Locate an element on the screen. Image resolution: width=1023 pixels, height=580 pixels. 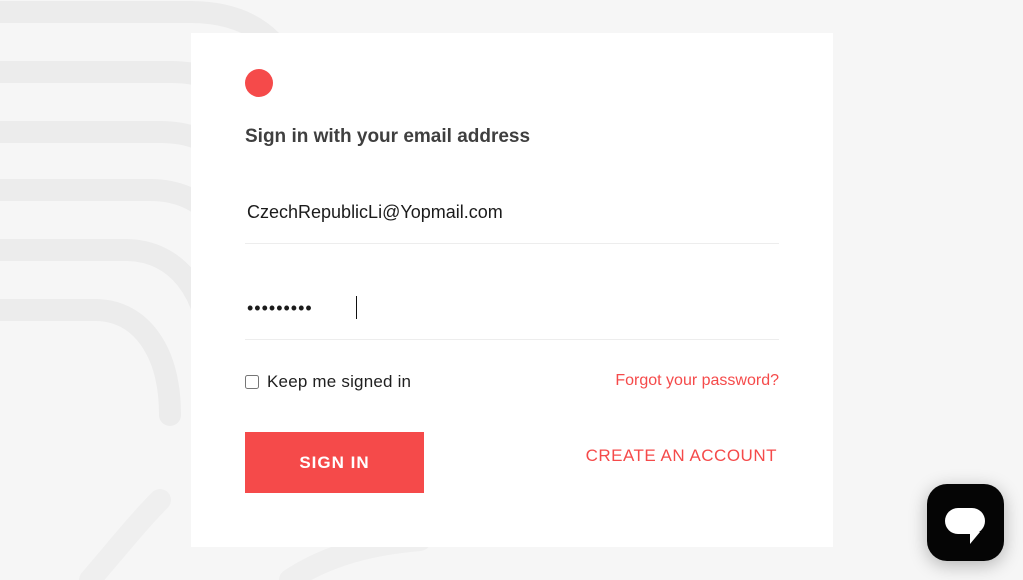
forgot-password-link: Forgot your password? is located at coordinates (697, 381).